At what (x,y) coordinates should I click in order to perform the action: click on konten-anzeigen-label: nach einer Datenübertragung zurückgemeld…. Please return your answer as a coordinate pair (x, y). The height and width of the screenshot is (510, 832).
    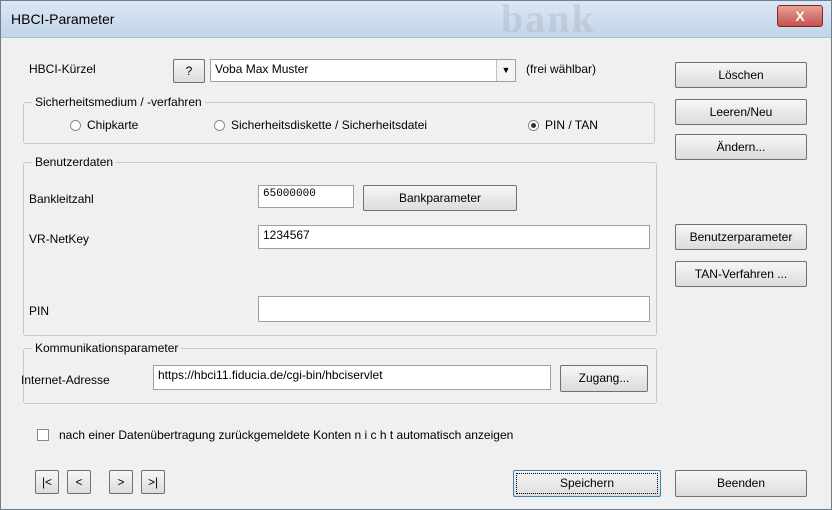
    Looking at the image, I should click on (286, 435).